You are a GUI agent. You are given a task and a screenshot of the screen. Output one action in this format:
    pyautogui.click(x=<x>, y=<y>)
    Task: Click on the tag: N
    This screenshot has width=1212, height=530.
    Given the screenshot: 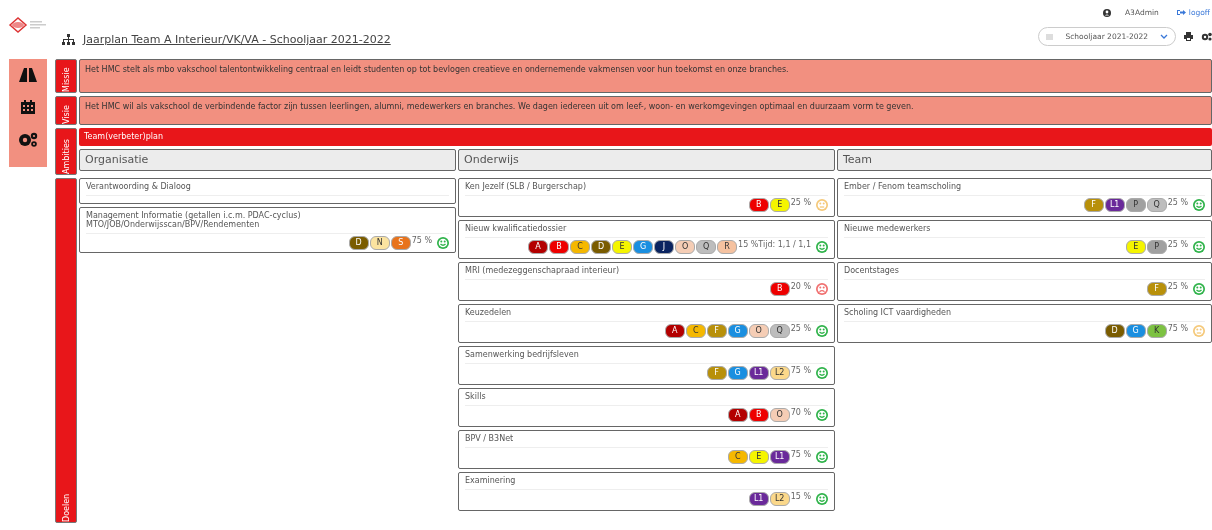 What is the action you would take?
    pyautogui.click(x=379, y=243)
    